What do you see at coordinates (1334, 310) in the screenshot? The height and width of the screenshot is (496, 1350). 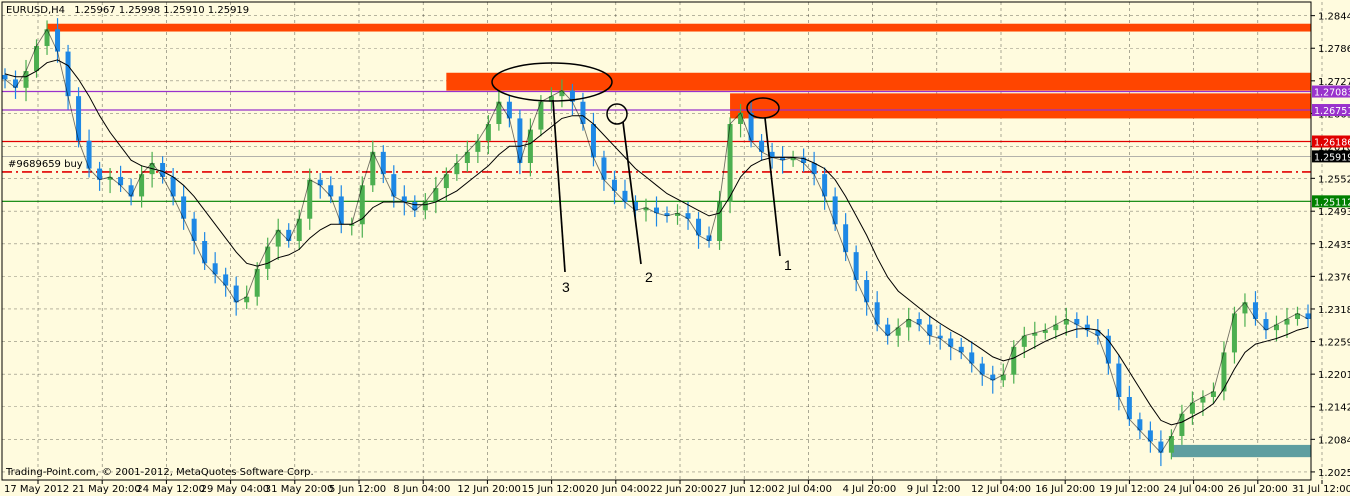 I see `y-tick-label: 1.23180` at bounding box center [1334, 310].